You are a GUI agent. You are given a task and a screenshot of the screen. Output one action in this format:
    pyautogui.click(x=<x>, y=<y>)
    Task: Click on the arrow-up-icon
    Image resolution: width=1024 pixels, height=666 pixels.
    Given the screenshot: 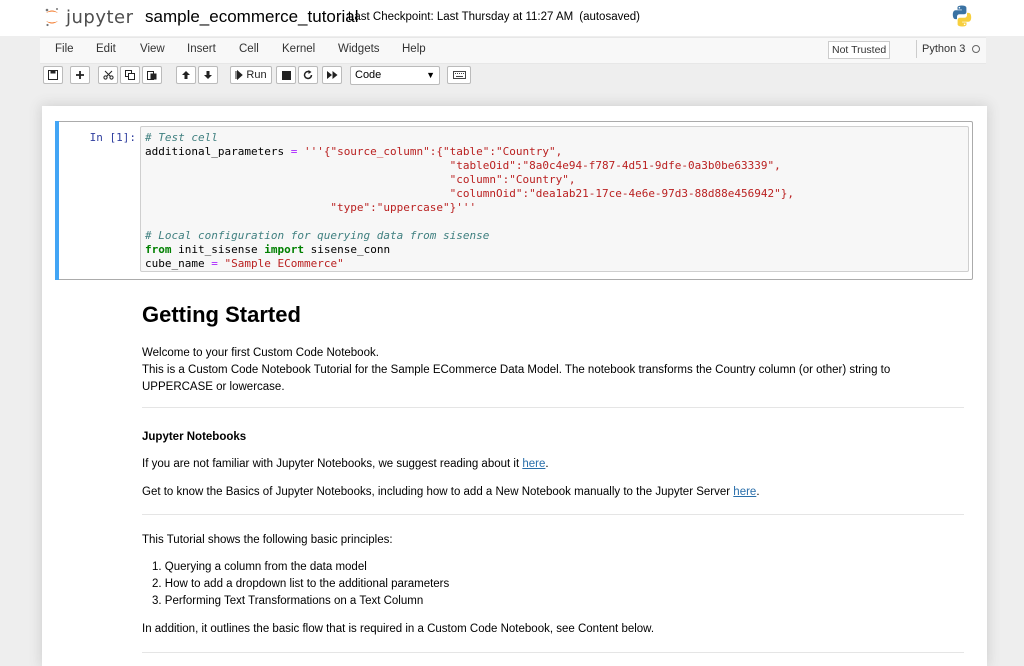 What is the action you would take?
    pyautogui.click(x=186, y=75)
    